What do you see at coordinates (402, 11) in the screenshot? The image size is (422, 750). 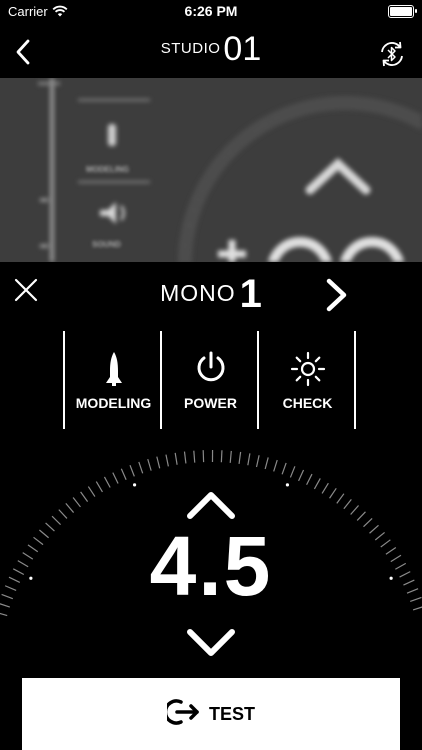 I see `battery-icon` at bounding box center [402, 11].